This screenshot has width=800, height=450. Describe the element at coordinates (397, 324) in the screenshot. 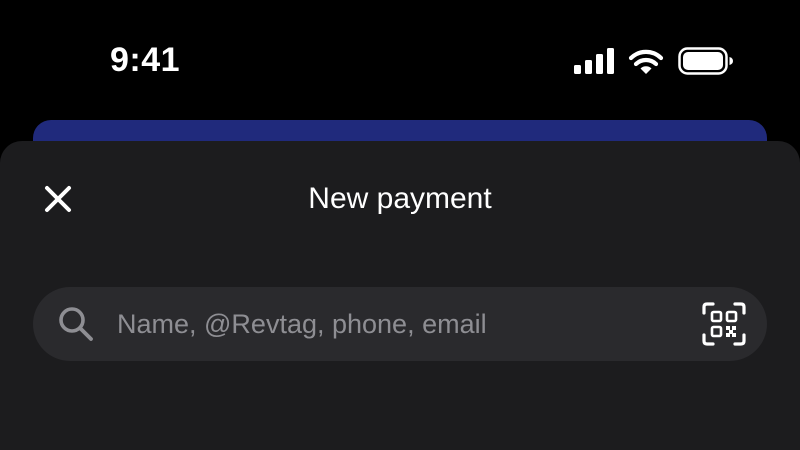

I see `search-input` at that location.